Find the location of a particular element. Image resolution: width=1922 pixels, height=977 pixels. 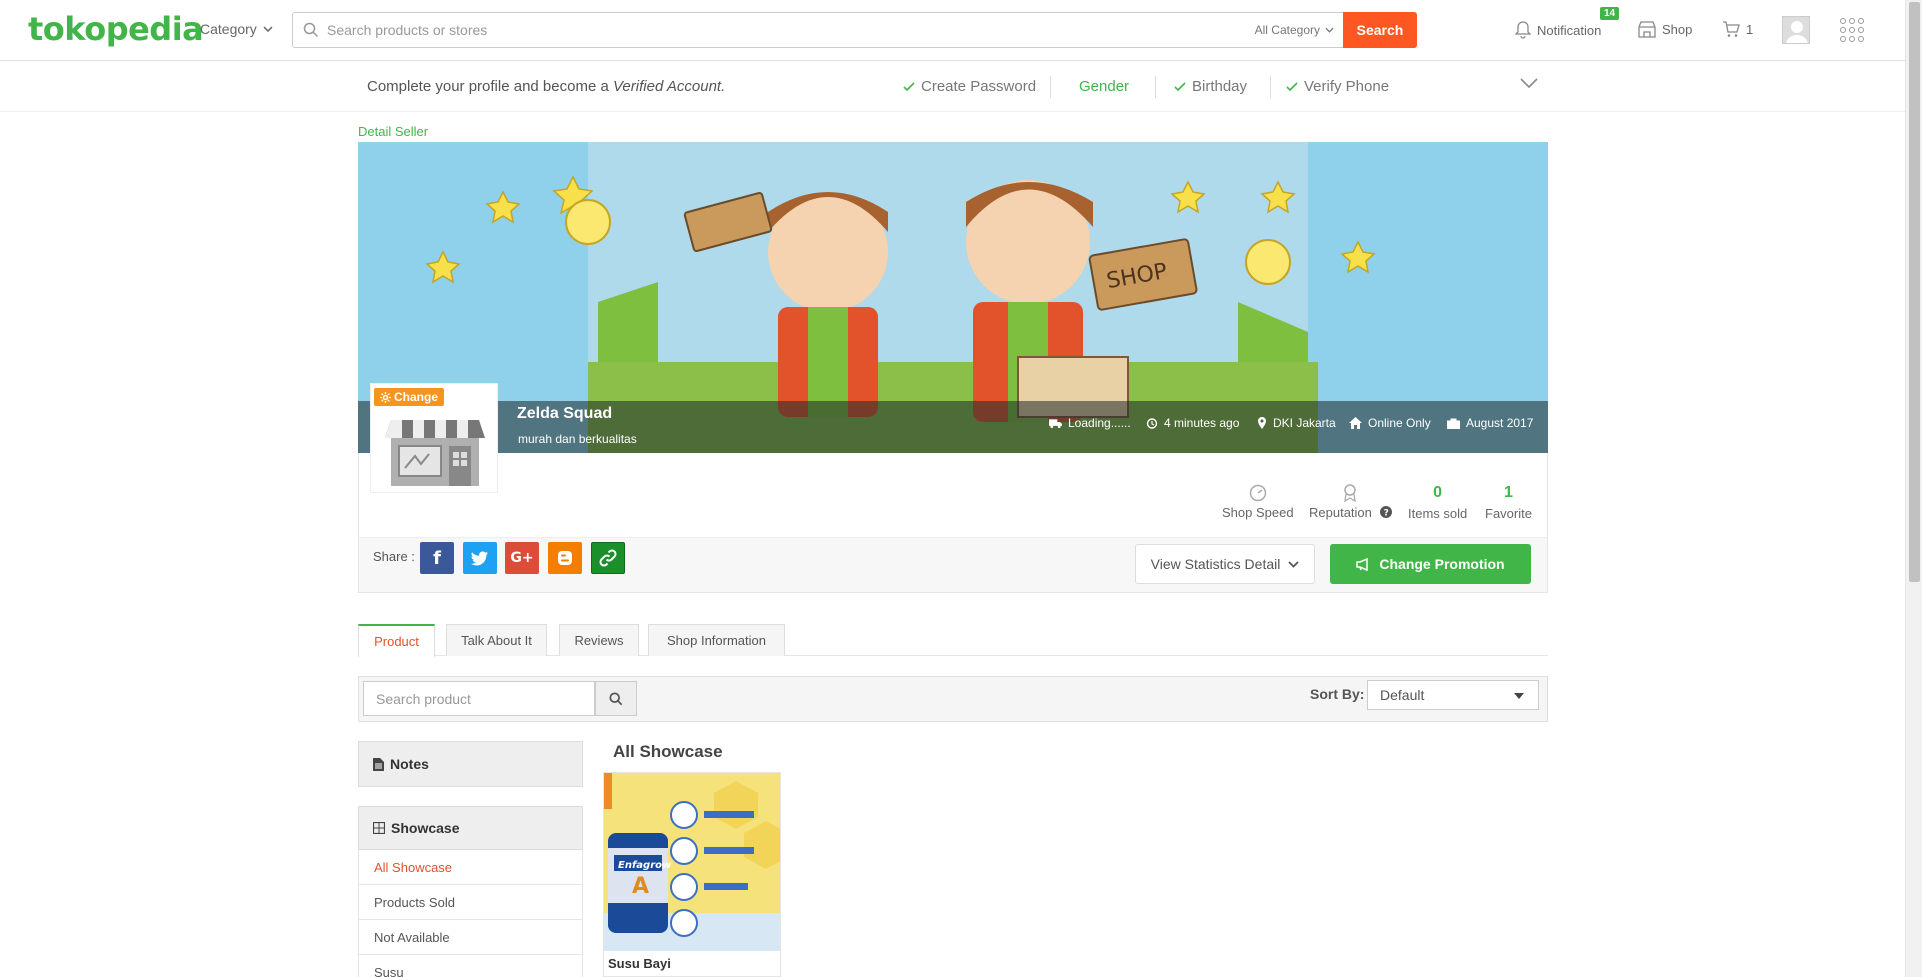

search-button: Search is located at coordinates (1380, 30).